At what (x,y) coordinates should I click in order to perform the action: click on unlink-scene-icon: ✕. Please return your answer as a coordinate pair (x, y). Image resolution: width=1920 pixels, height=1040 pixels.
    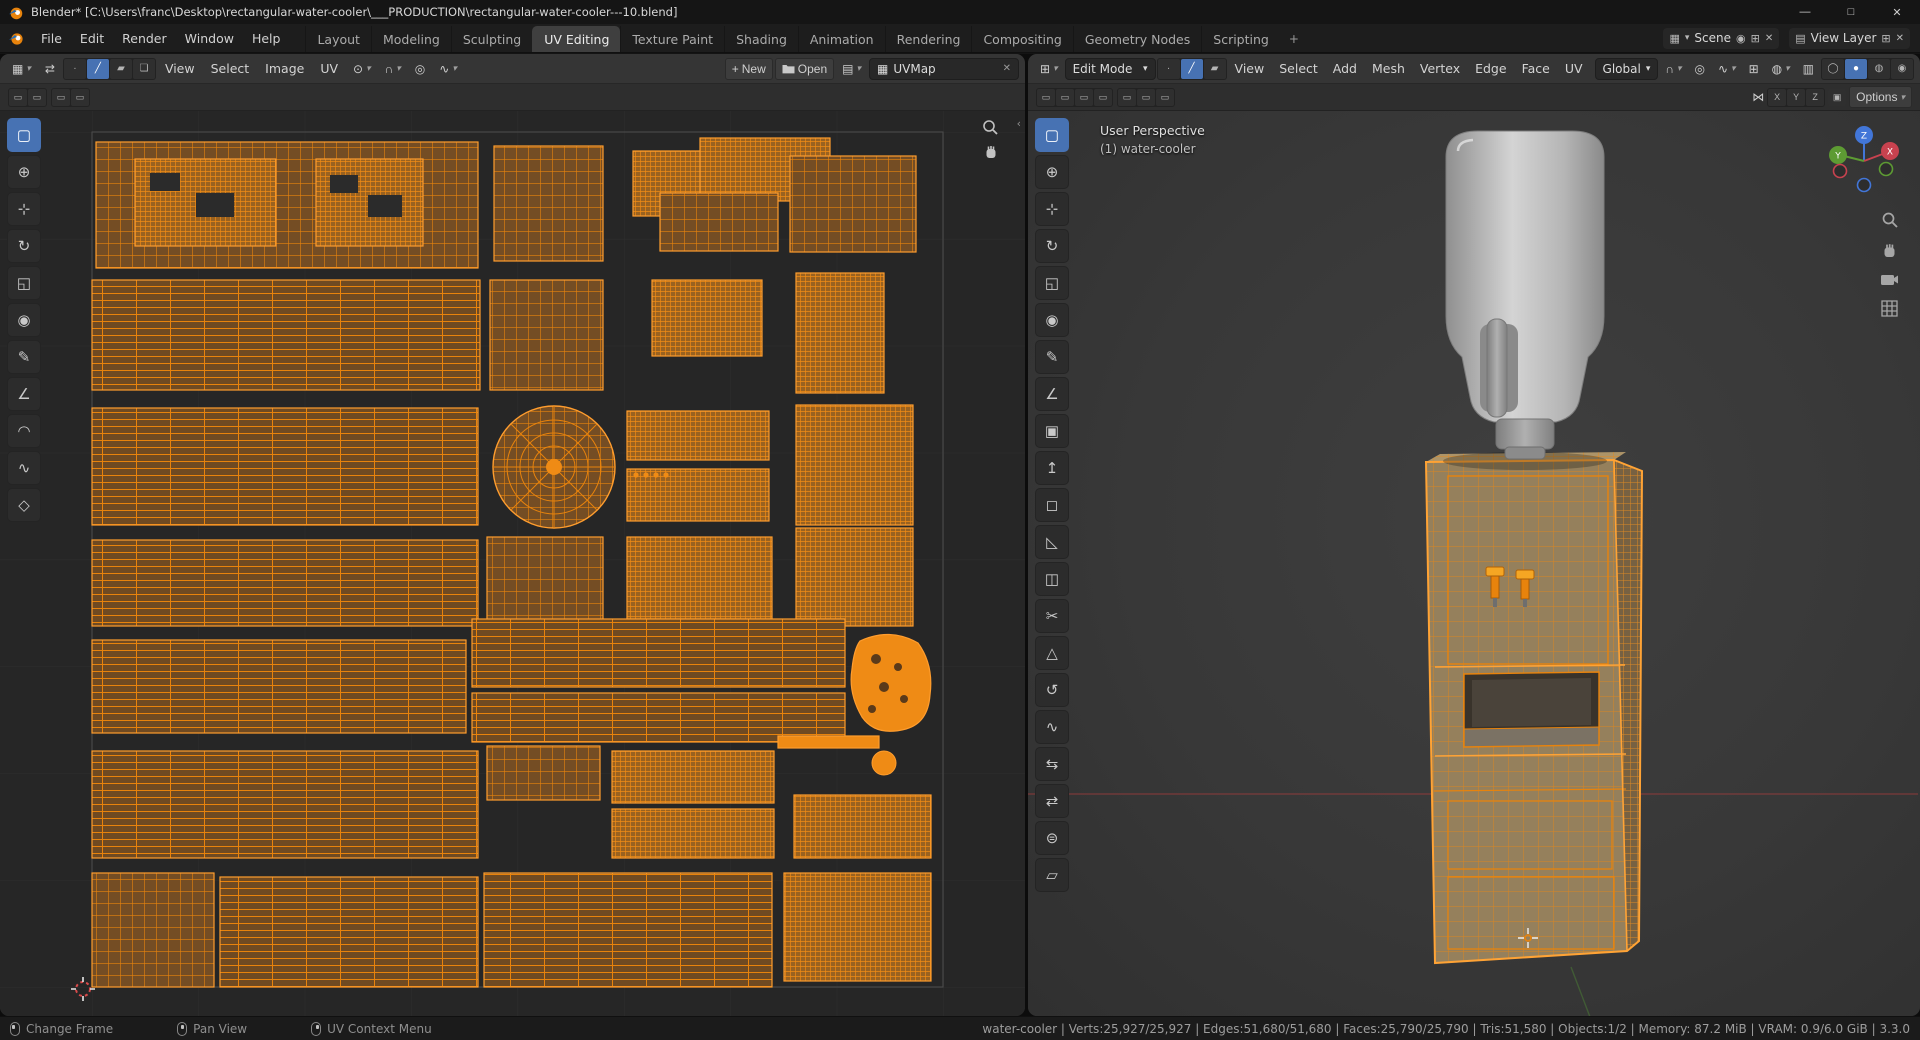
    Looking at the image, I should click on (1769, 38).